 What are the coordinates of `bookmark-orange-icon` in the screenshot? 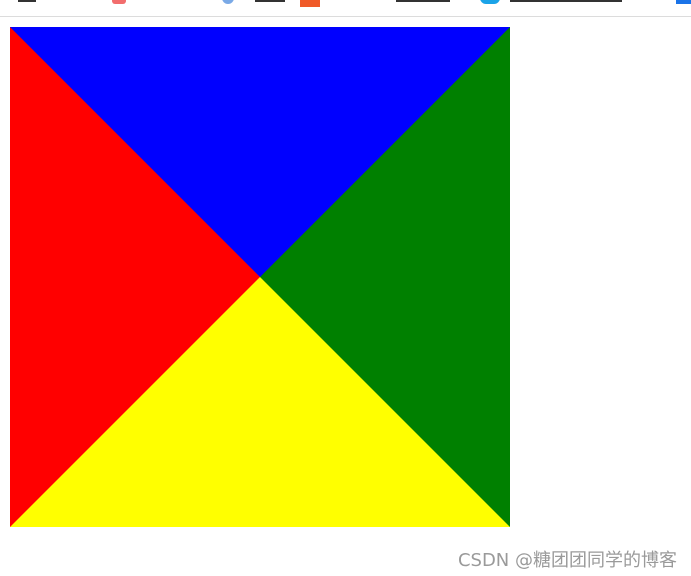 It's located at (310, 3).